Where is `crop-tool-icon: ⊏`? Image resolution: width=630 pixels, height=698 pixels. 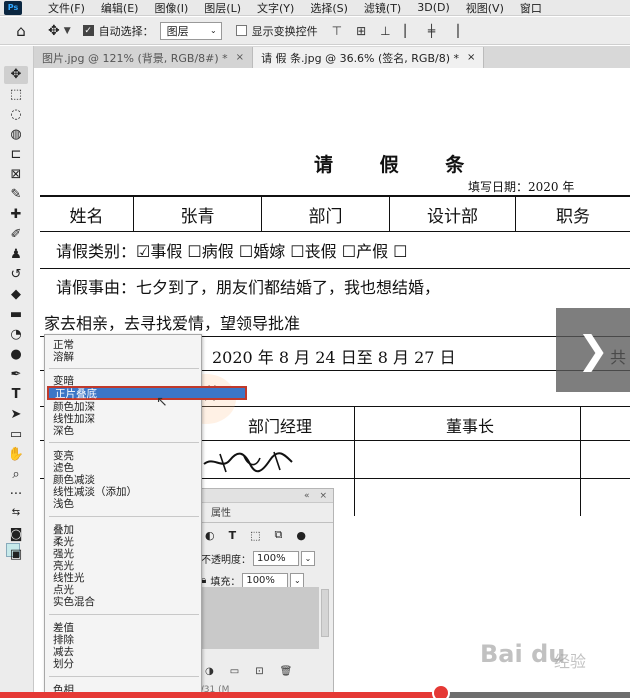 crop-tool-icon: ⊏ is located at coordinates (16, 155).